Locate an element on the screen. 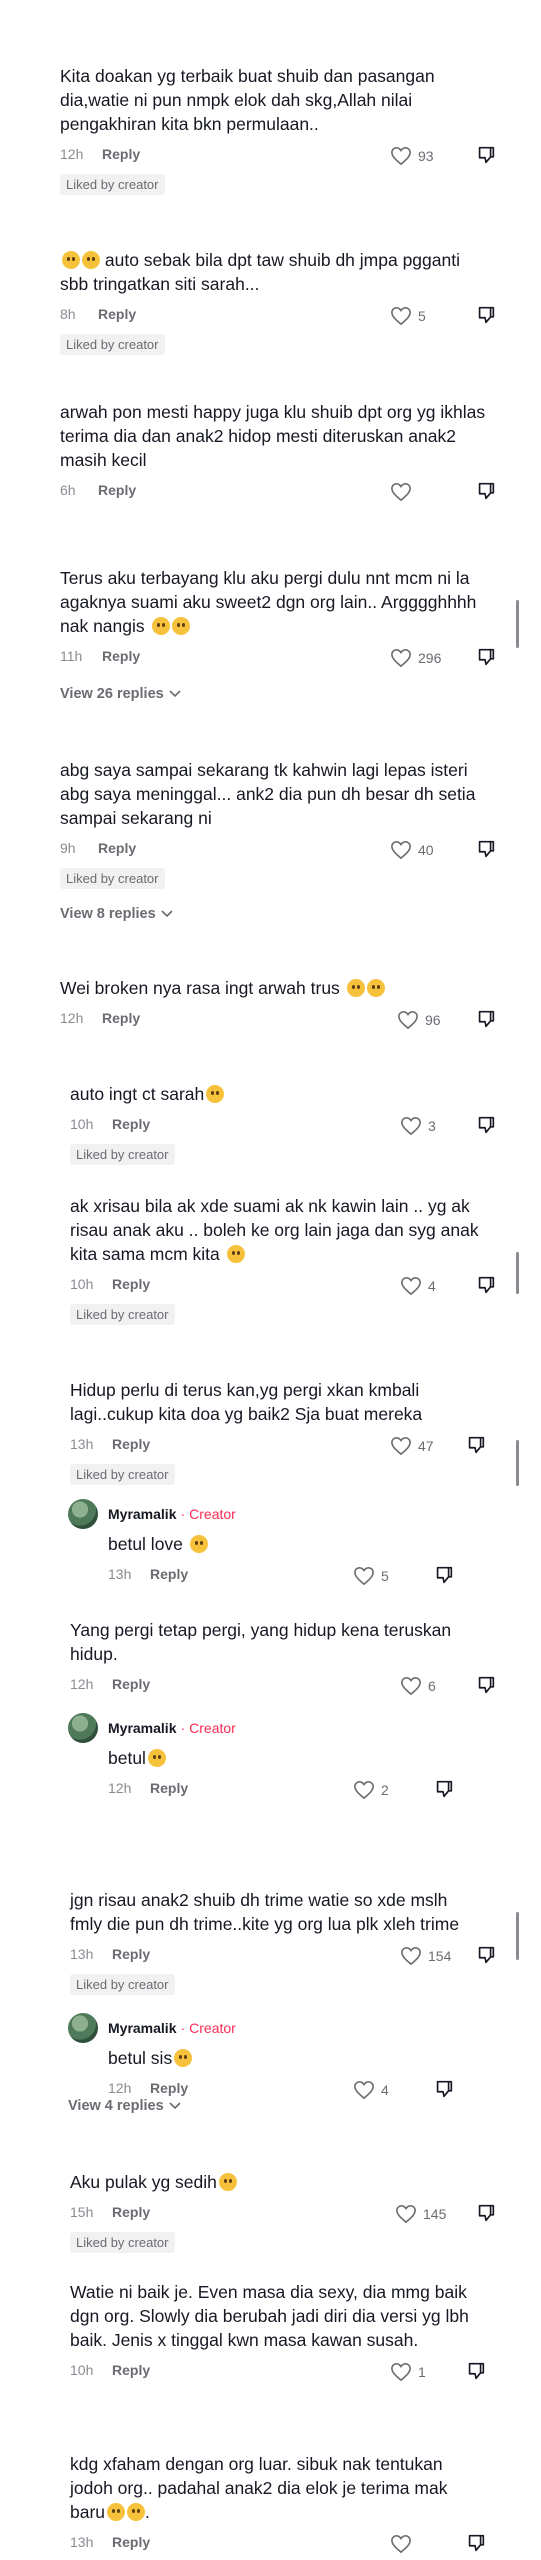 Image resolution: width=541 pixels, height=2560 pixels. like-count: 40 is located at coordinates (426, 850).